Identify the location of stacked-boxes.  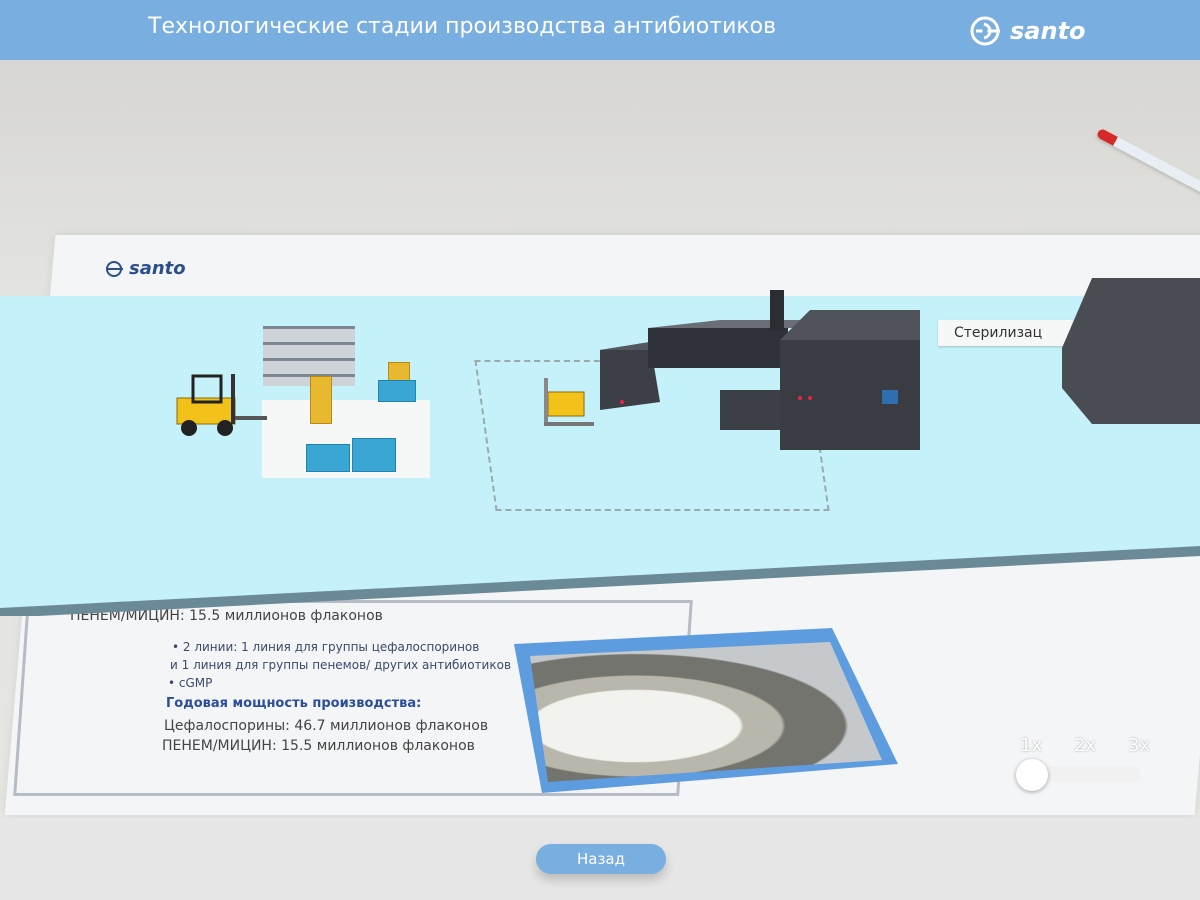
(321, 400).